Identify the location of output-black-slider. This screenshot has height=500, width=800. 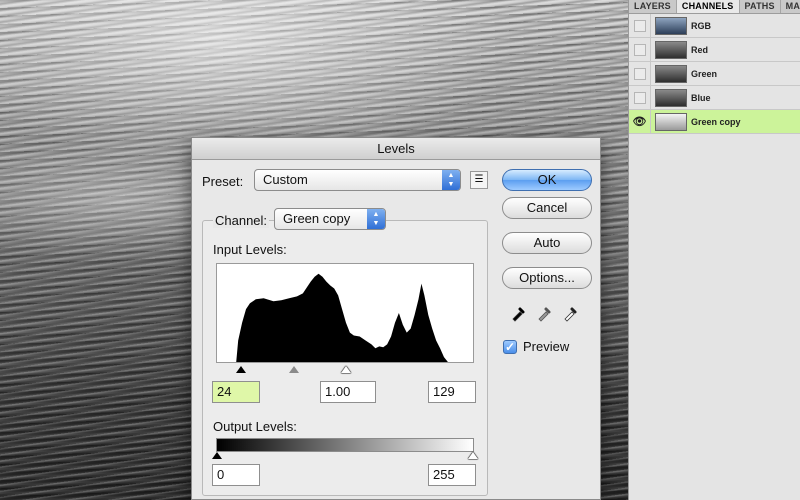
(217, 455).